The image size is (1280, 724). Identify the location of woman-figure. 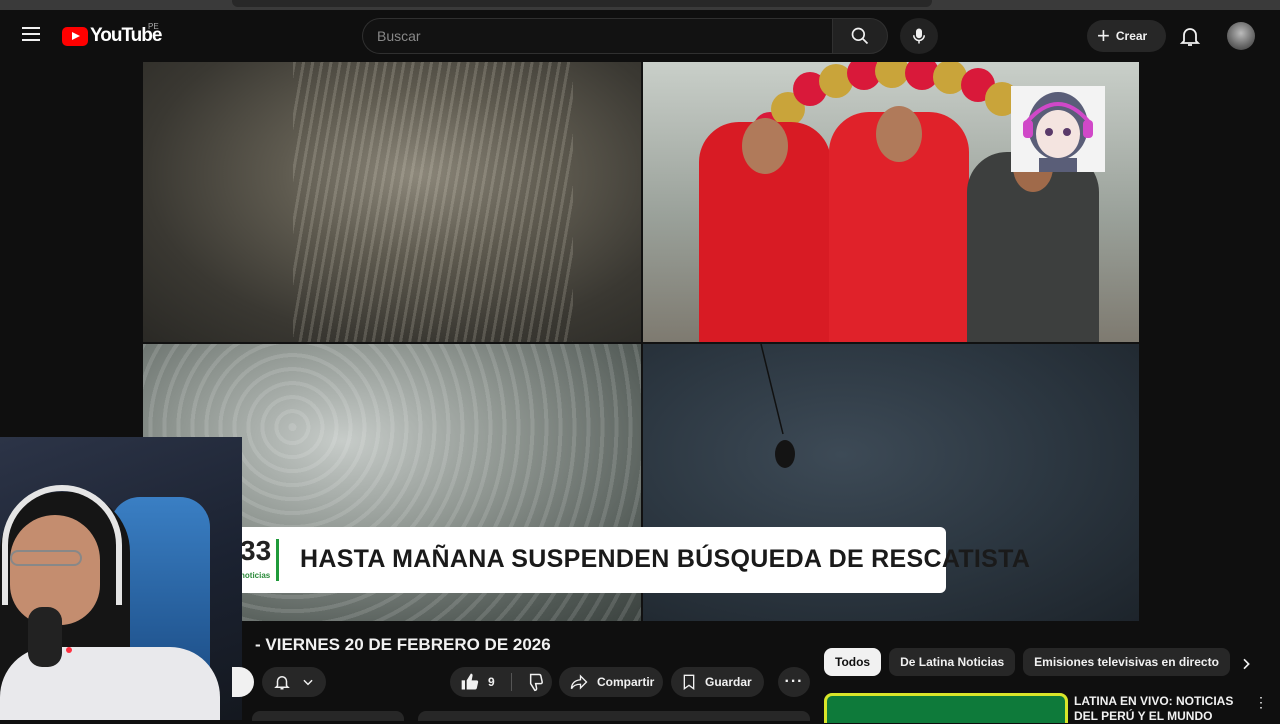
(1033, 242).